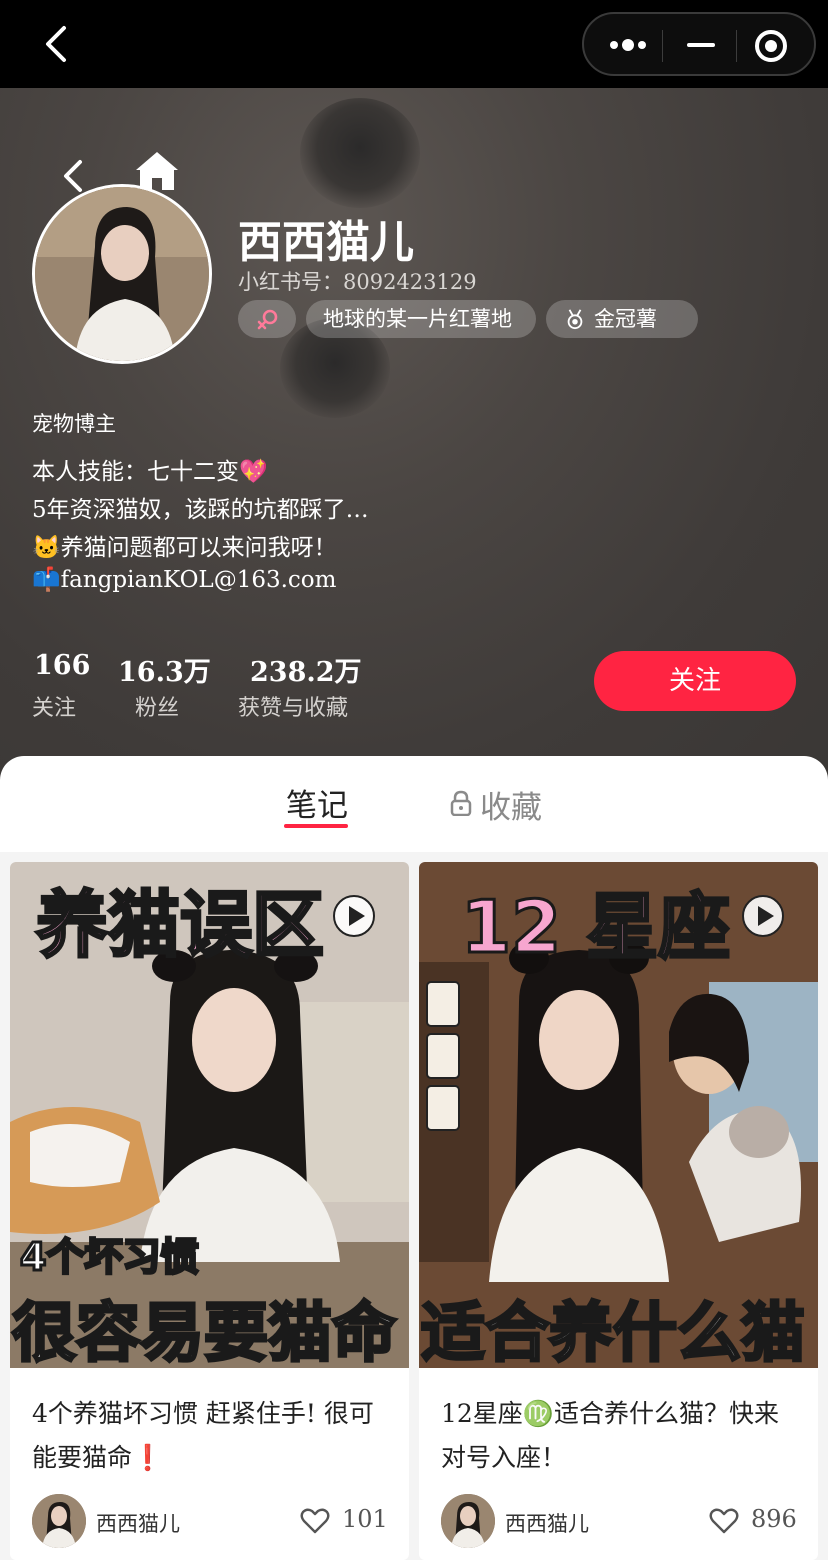  I want to click on minimize-icon, so click(701, 45).